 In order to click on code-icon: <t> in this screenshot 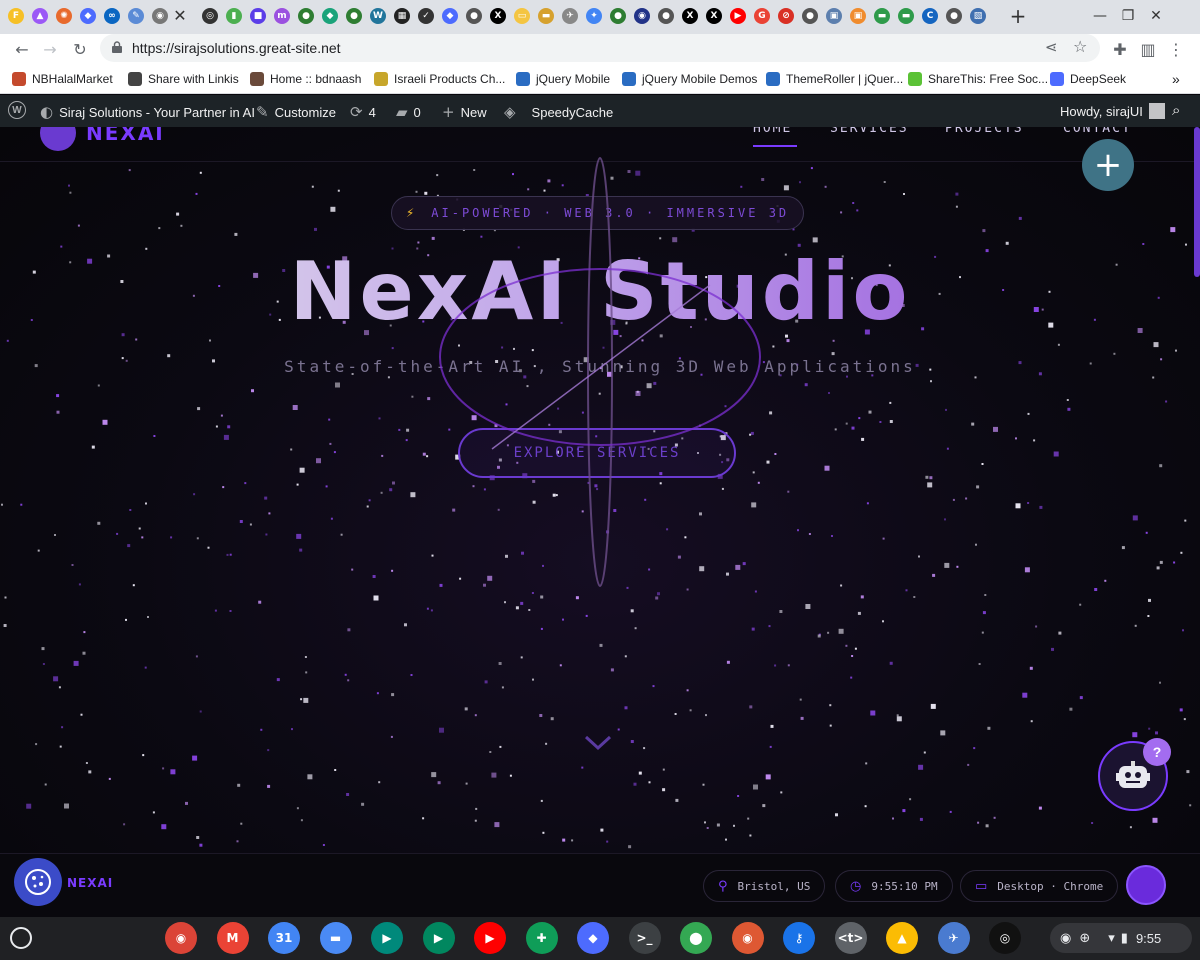, I will do `click(850, 938)`.